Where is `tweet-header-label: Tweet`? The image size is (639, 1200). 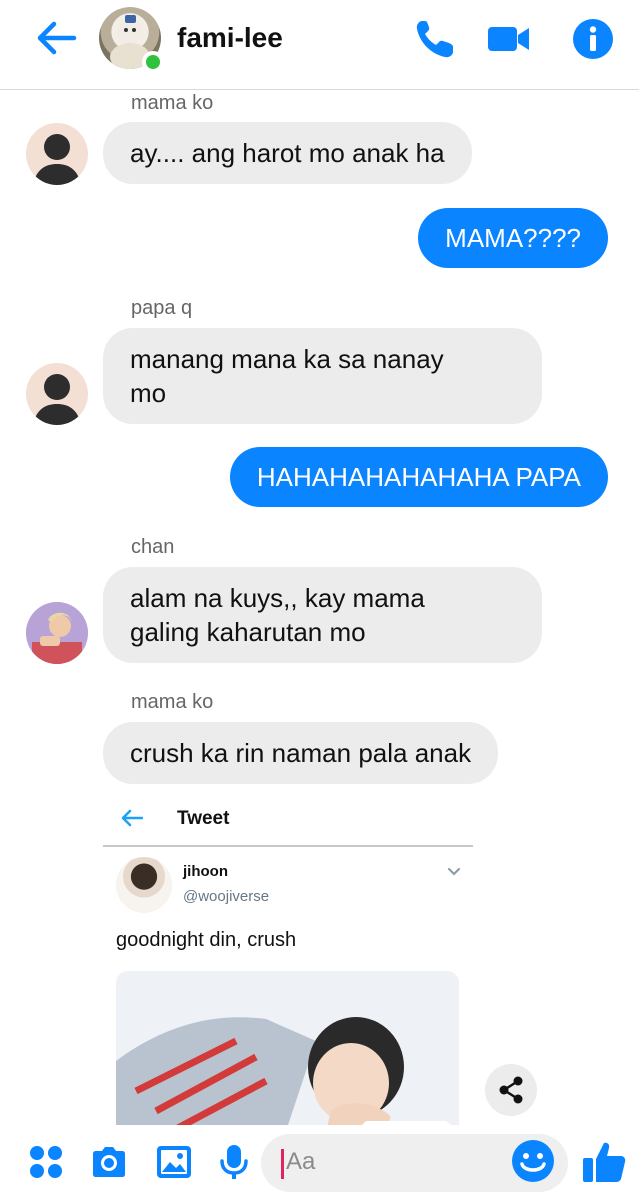 tweet-header-label: Tweet is located at coordinates (203, 818).